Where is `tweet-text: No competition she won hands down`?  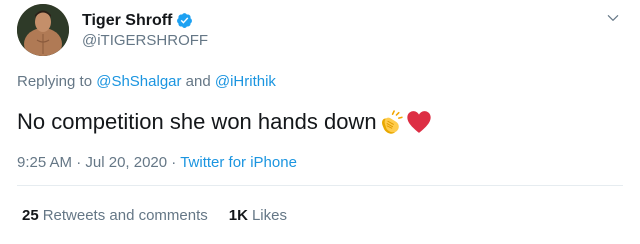 tweet-text: No competition she won hands down is located at coordinates (197, 121).